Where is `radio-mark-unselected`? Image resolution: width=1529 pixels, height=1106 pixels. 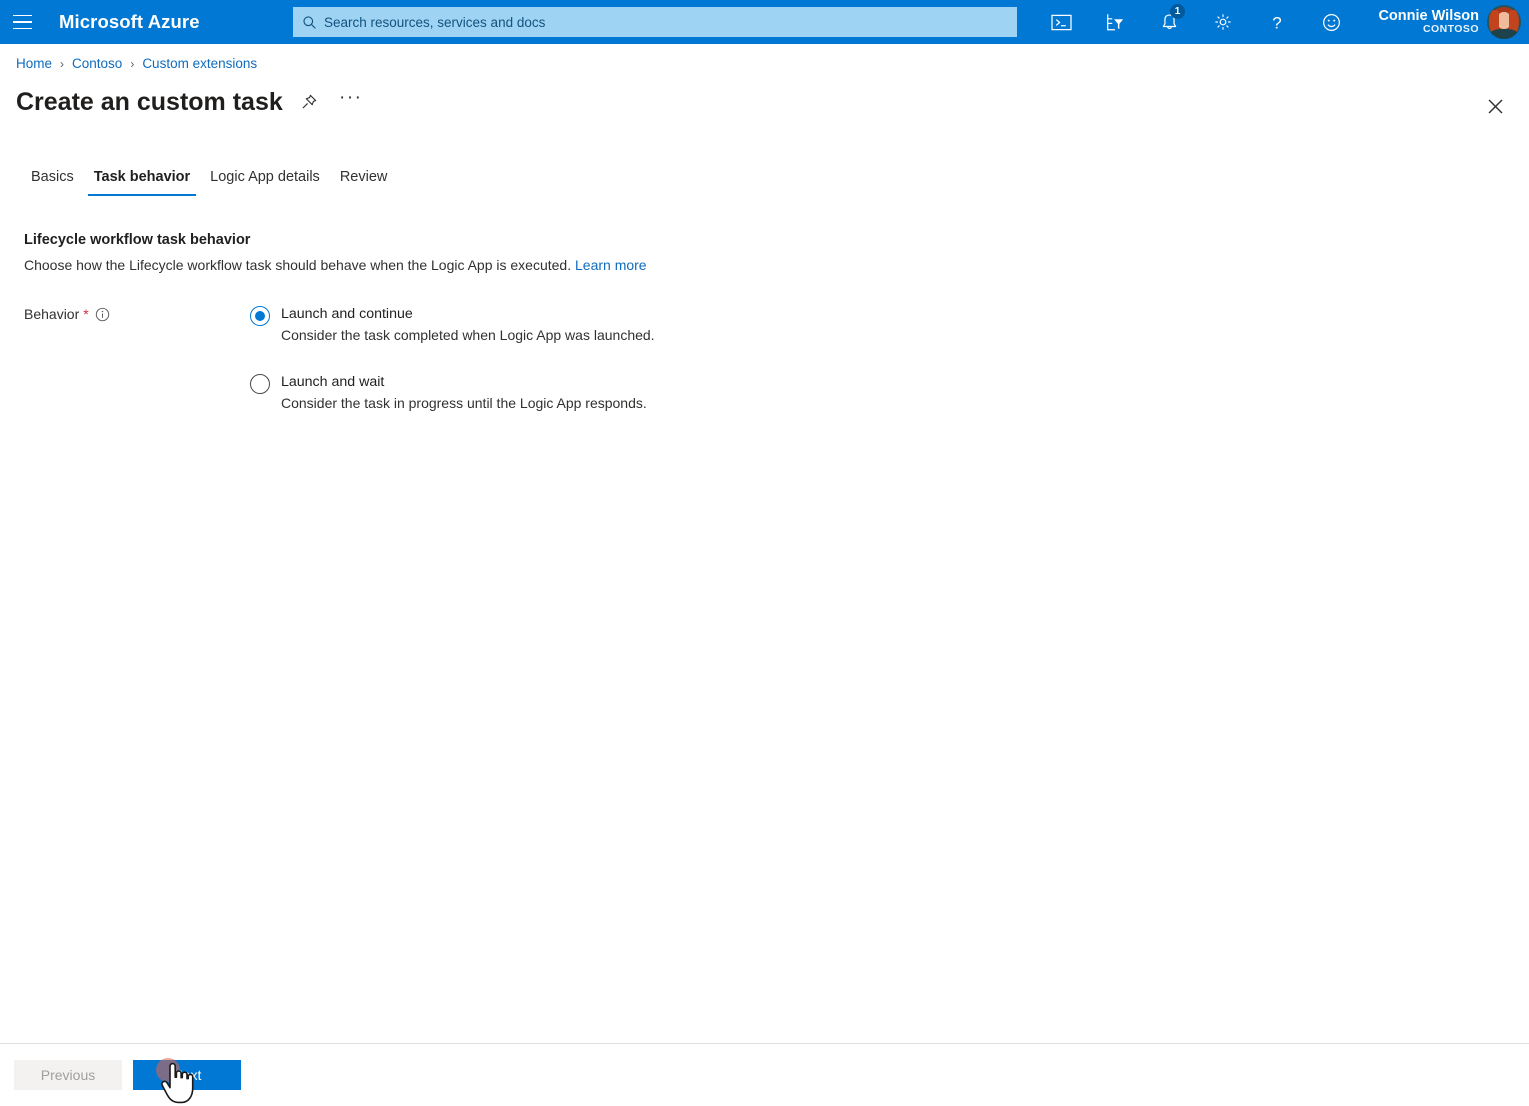
radio-mark-unselected is located at coordinates (260, 384).